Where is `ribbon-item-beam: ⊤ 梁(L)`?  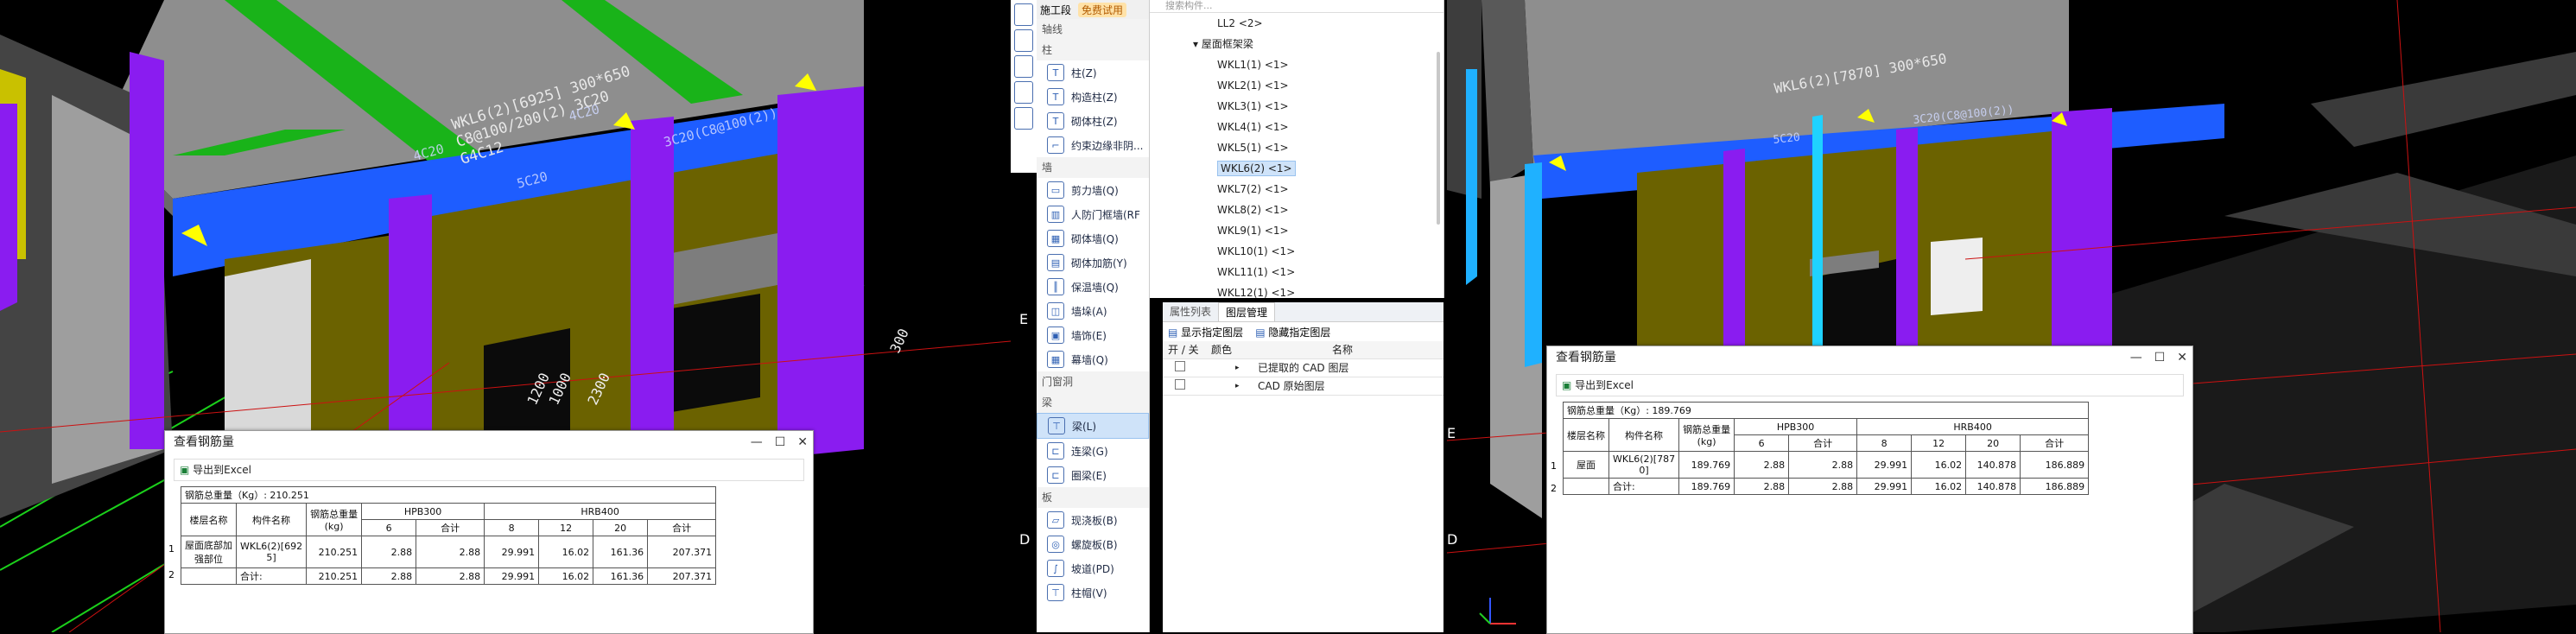
ribbon-item-beam: ⊤ 梁(L) is located at coordinates (1093, 426).